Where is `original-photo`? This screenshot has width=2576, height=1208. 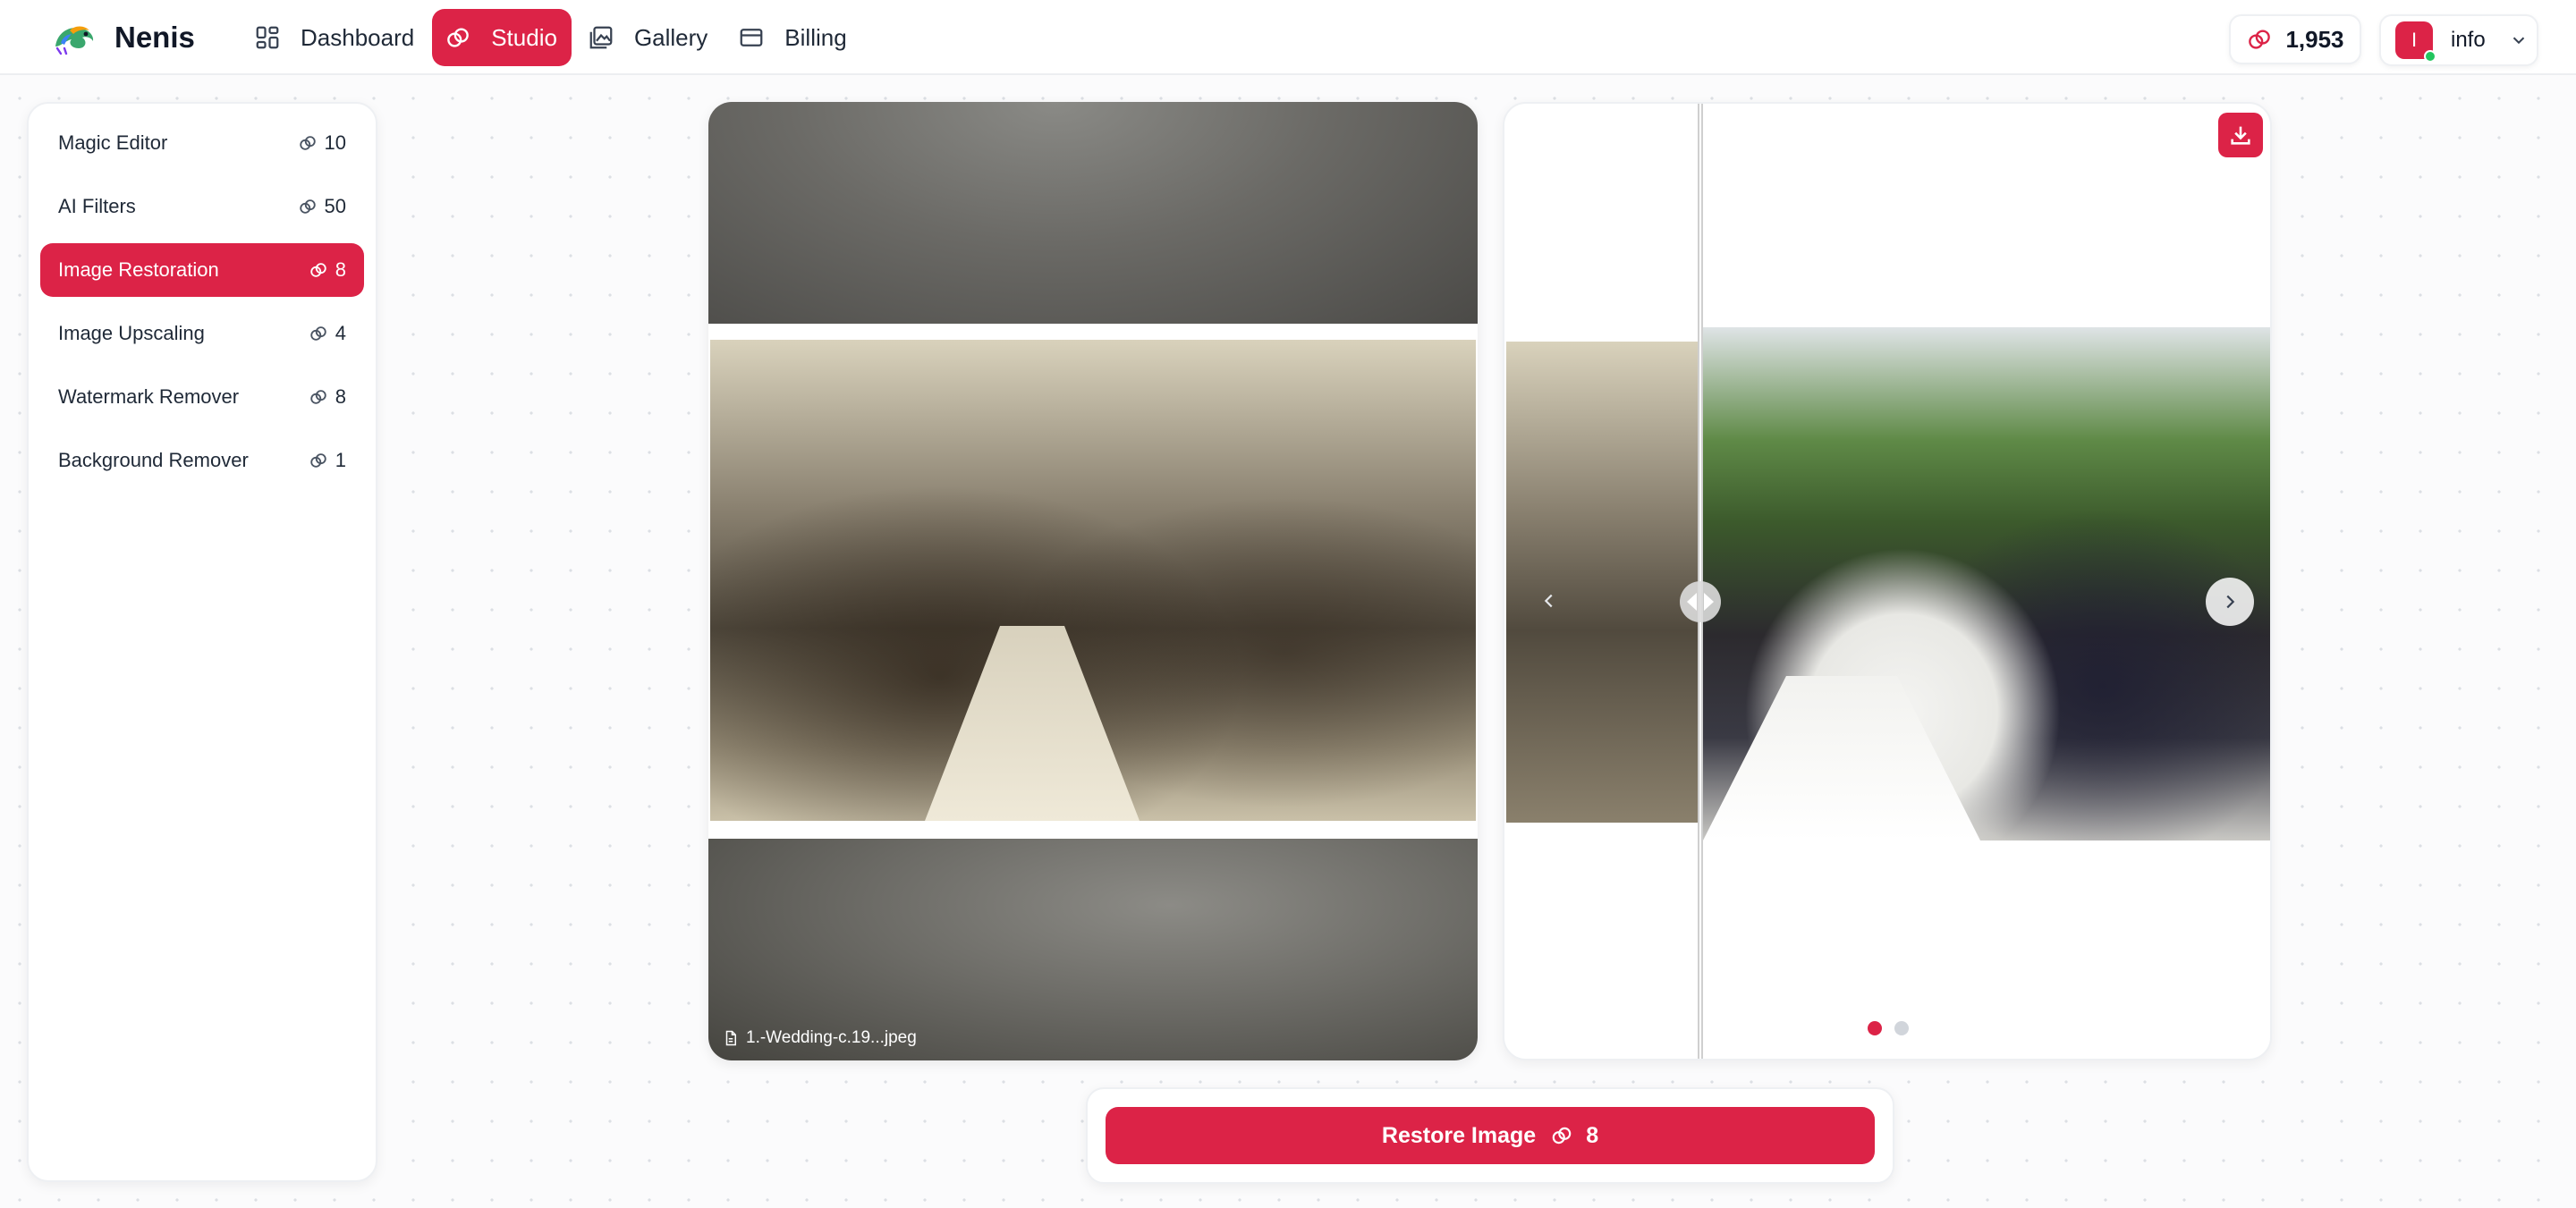 original-photo is located at coordinates (1093, 580).